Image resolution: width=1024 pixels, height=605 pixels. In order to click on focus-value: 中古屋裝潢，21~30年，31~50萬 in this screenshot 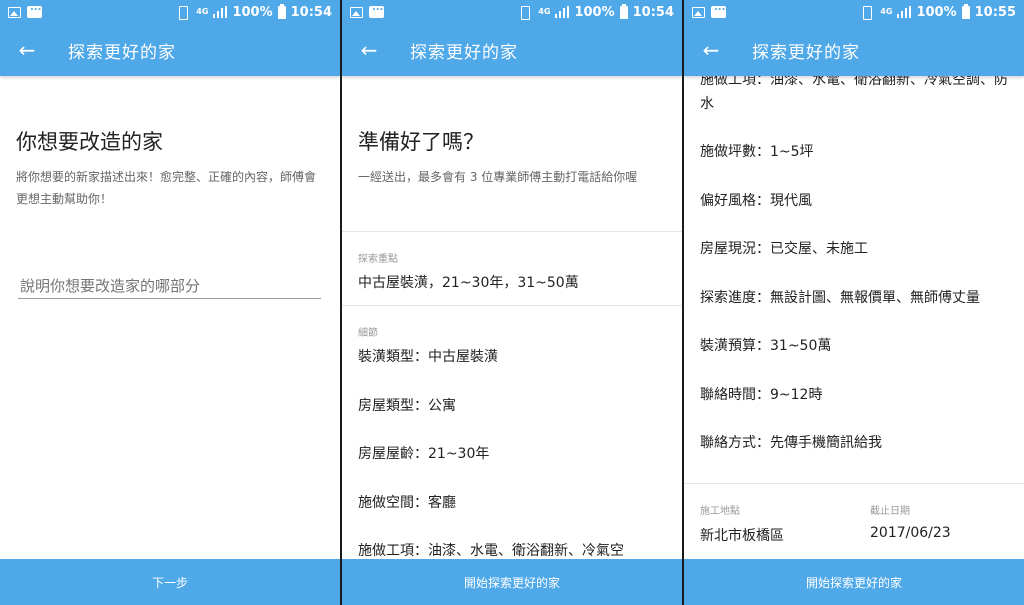, I will do `click(468, 283)`.